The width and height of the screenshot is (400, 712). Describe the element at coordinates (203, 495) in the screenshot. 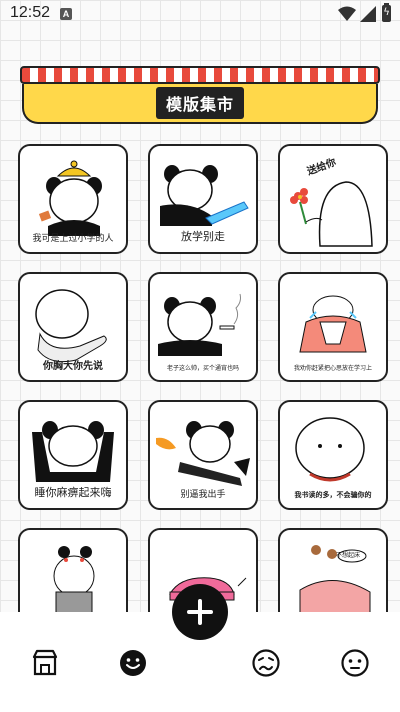

I see `template-caption: 别逼我出手` at that location.